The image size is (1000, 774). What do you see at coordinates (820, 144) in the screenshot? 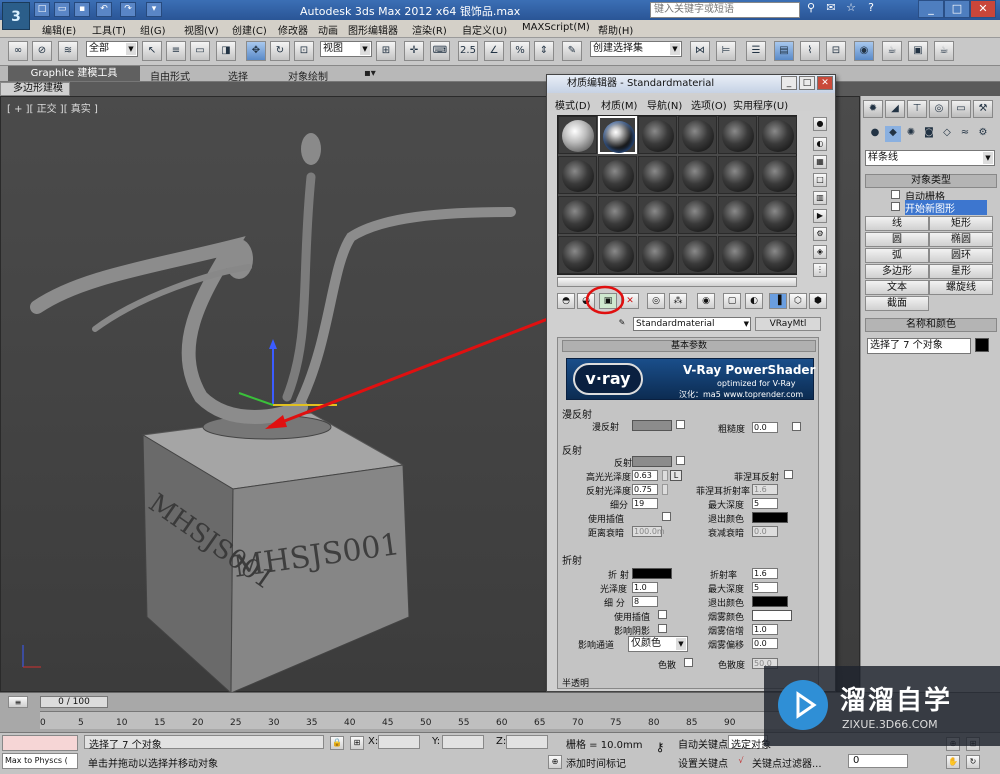
I see `backlight-icon: ◐` at bounding box center [820, 144].